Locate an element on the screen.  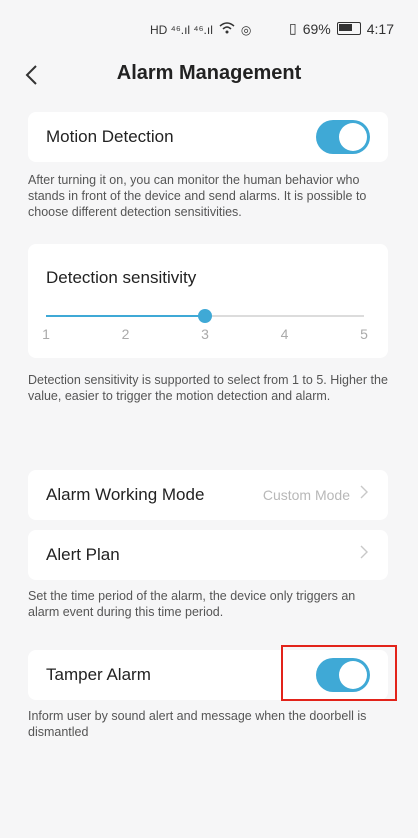
slider-fill is located at coordinates (125, 316).